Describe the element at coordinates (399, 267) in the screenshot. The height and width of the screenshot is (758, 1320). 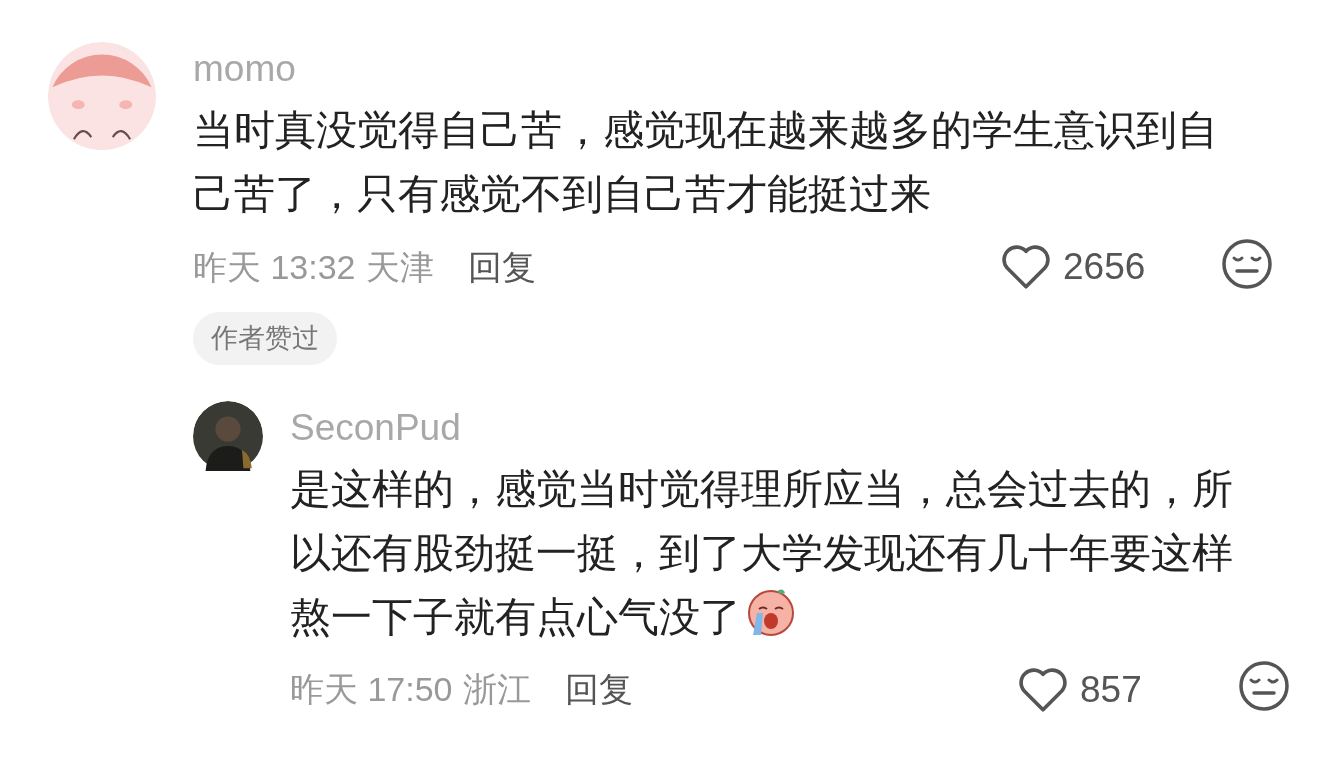
I see `location: 天津` at that location.